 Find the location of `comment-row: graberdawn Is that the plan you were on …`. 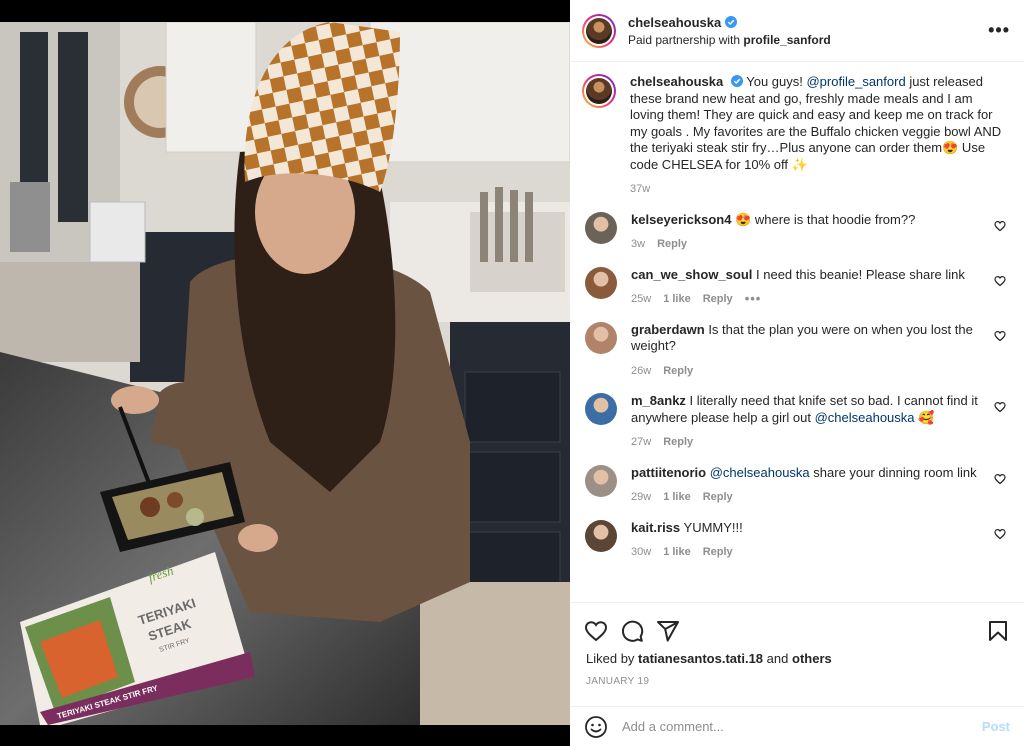

comment-row: graberdawn Is that the plan you were on … is located at coordinates (796, 350).